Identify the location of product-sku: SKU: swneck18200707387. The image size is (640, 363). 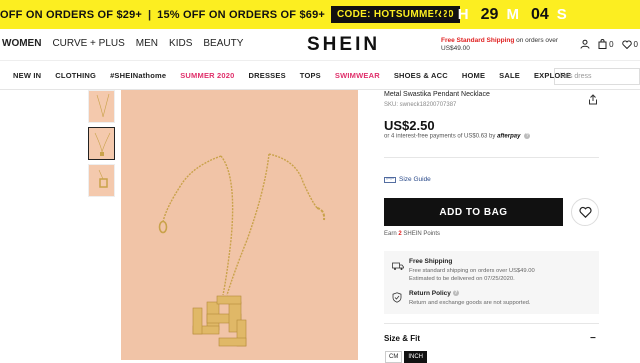
(420, 105).